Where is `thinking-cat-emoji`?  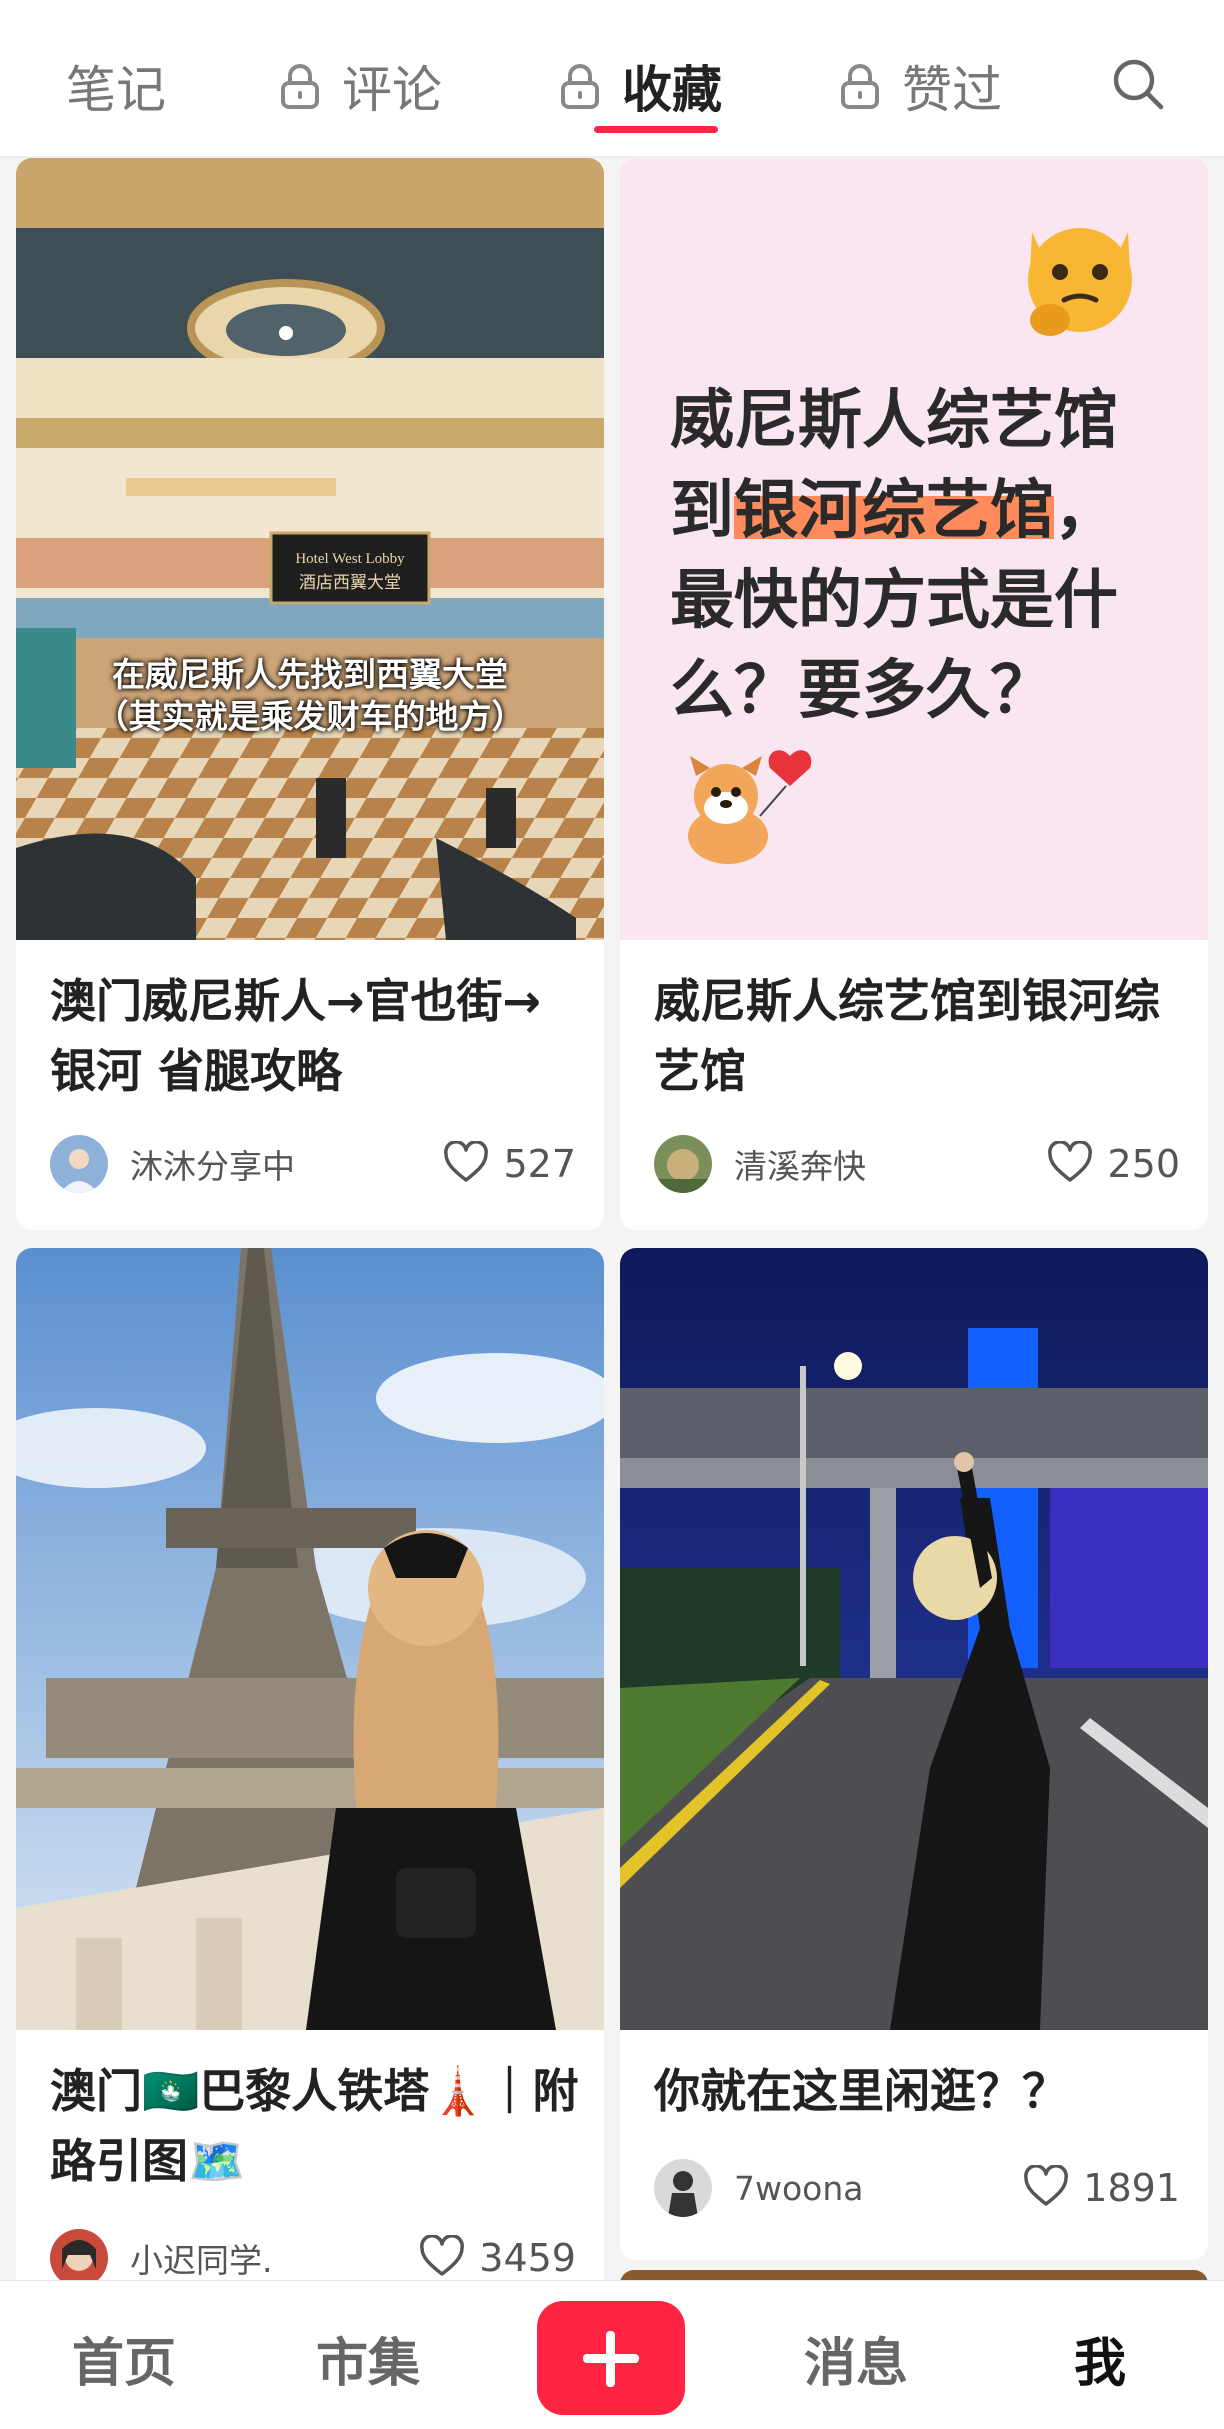
thinking-cat-emoji is located at coordinates (1080, 274).